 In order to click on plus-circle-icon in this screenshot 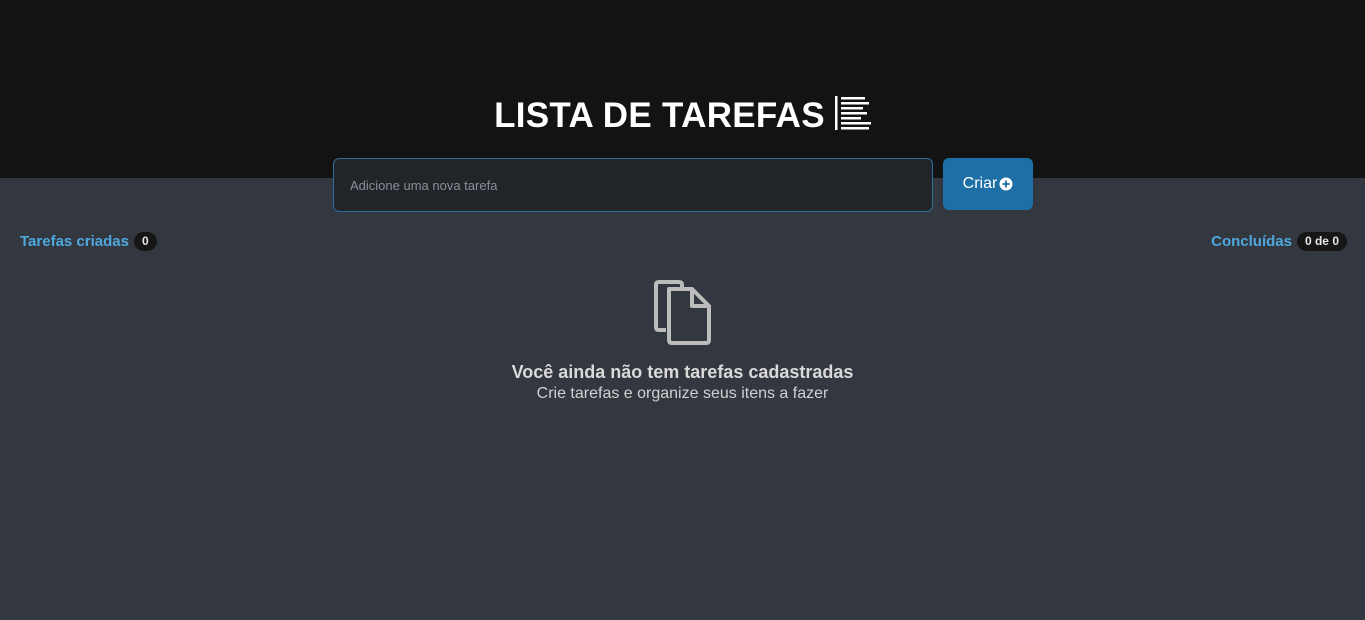, I will do `click(1006, 184)`.